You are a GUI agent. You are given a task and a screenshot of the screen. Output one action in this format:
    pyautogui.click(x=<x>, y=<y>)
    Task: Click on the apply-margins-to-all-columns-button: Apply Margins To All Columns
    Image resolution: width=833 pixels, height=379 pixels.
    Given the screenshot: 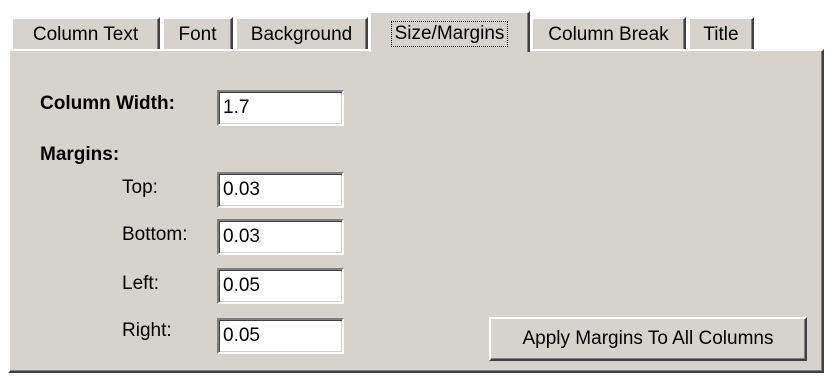 What is the action you would take?
    pyautogui.click(x=648, y=339)
    